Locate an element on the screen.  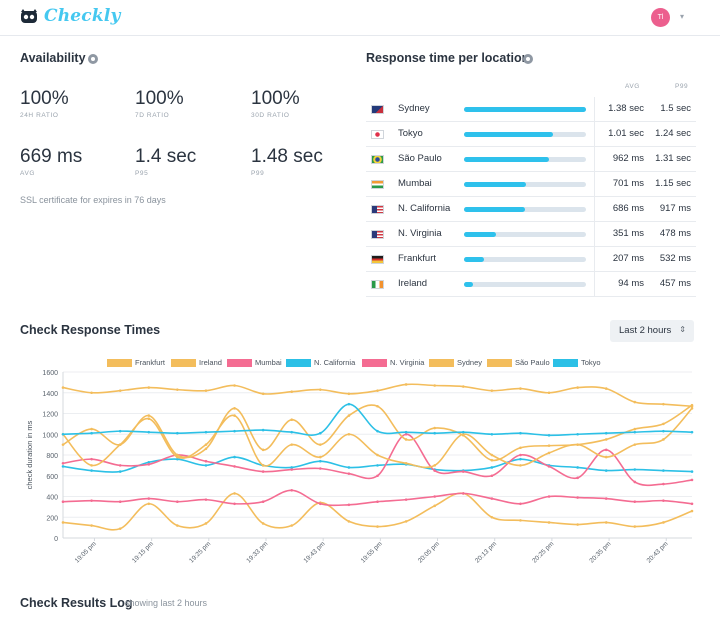
location-p99: 457 ms is located at coordinates (675, 283).